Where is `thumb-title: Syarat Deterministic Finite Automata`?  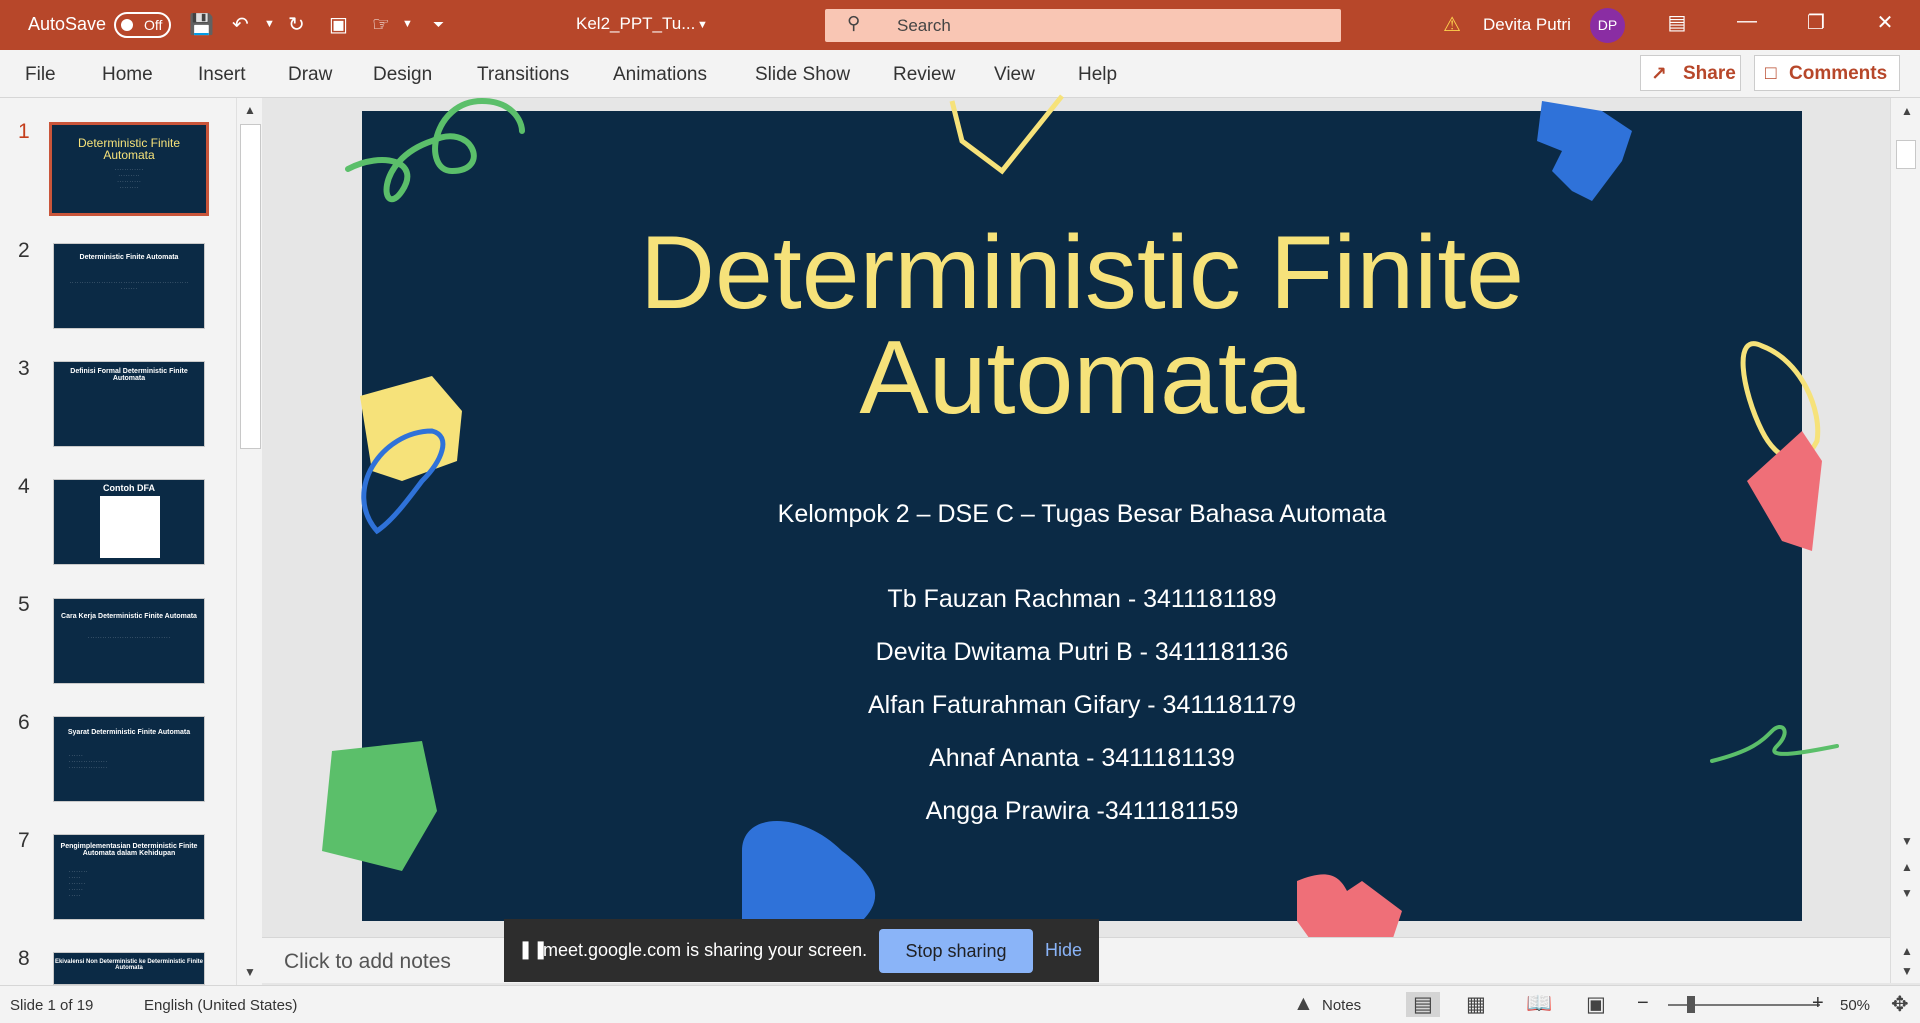 thumb-title: Syarat Deterministic Finite Automata is located at coordinates (129, 732).